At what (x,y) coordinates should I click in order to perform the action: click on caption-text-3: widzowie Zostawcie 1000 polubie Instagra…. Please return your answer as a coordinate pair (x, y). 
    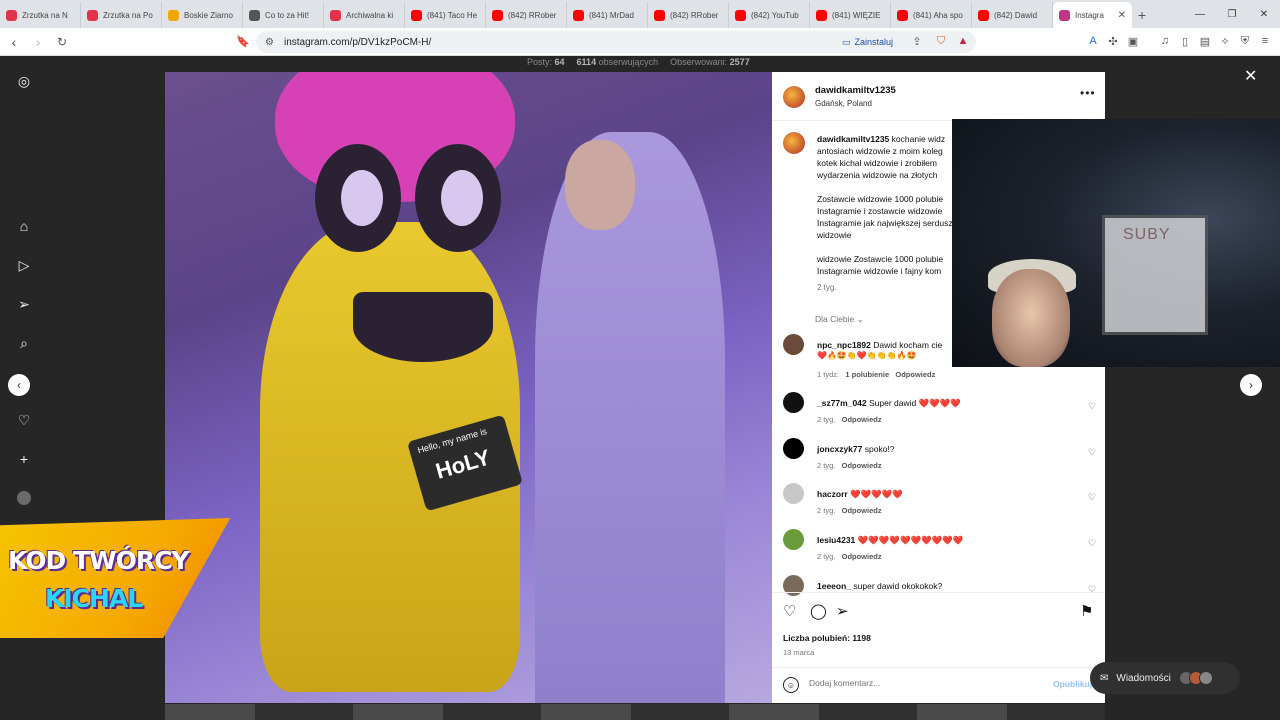
    Looking at the image, I should click on (880, 265).